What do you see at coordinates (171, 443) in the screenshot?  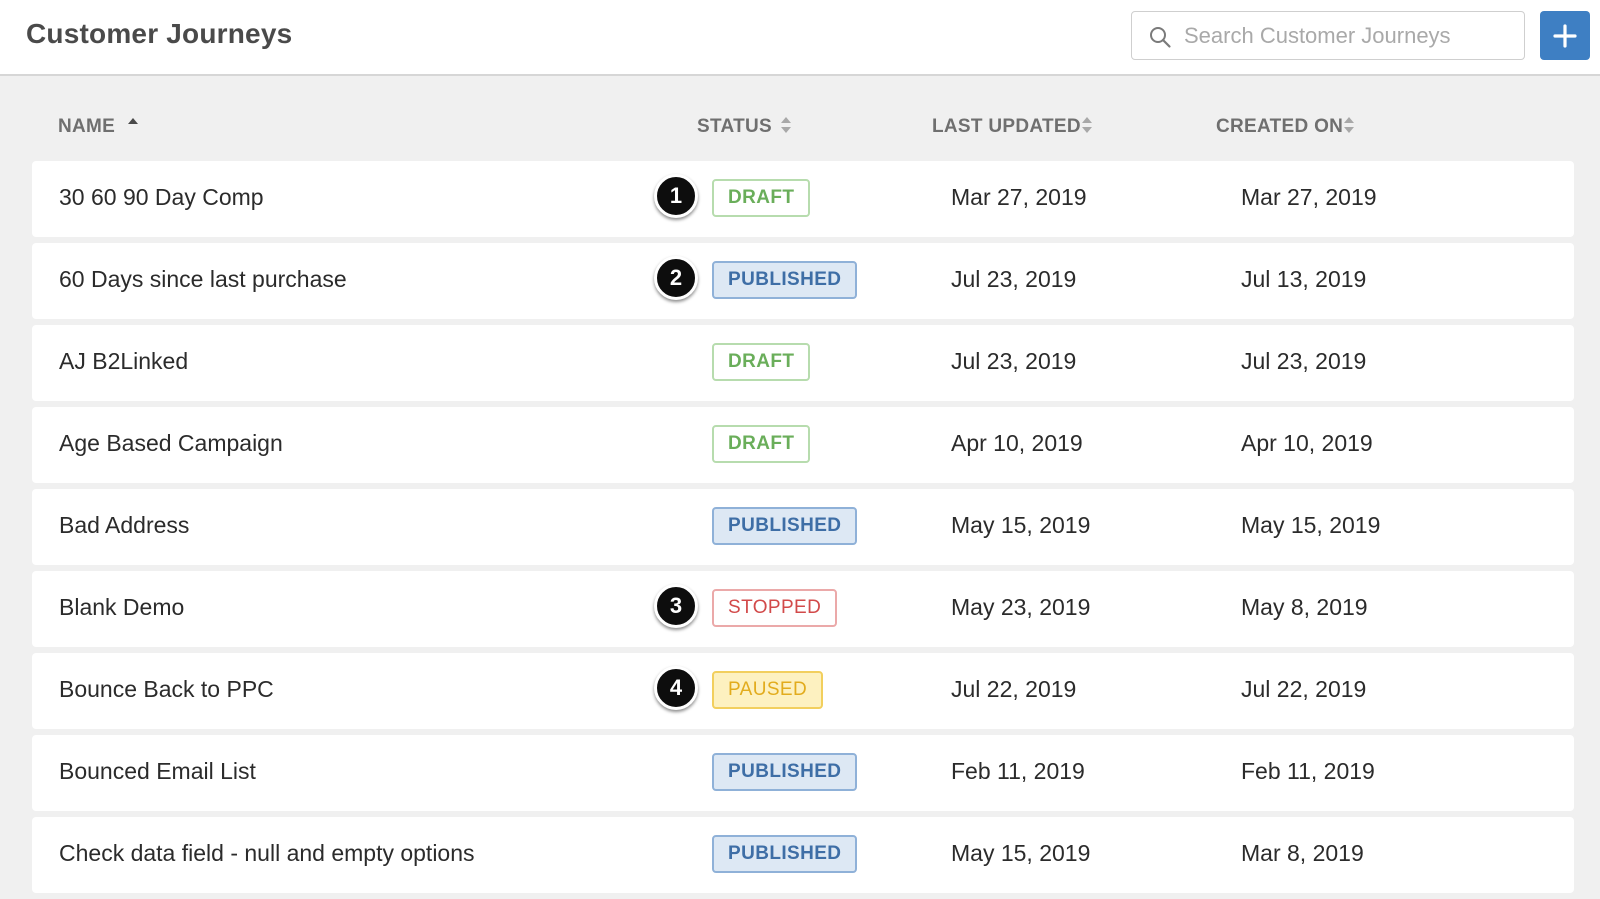 I see `journey-name: Age Based Campaign` at bounding box center [171, 443].